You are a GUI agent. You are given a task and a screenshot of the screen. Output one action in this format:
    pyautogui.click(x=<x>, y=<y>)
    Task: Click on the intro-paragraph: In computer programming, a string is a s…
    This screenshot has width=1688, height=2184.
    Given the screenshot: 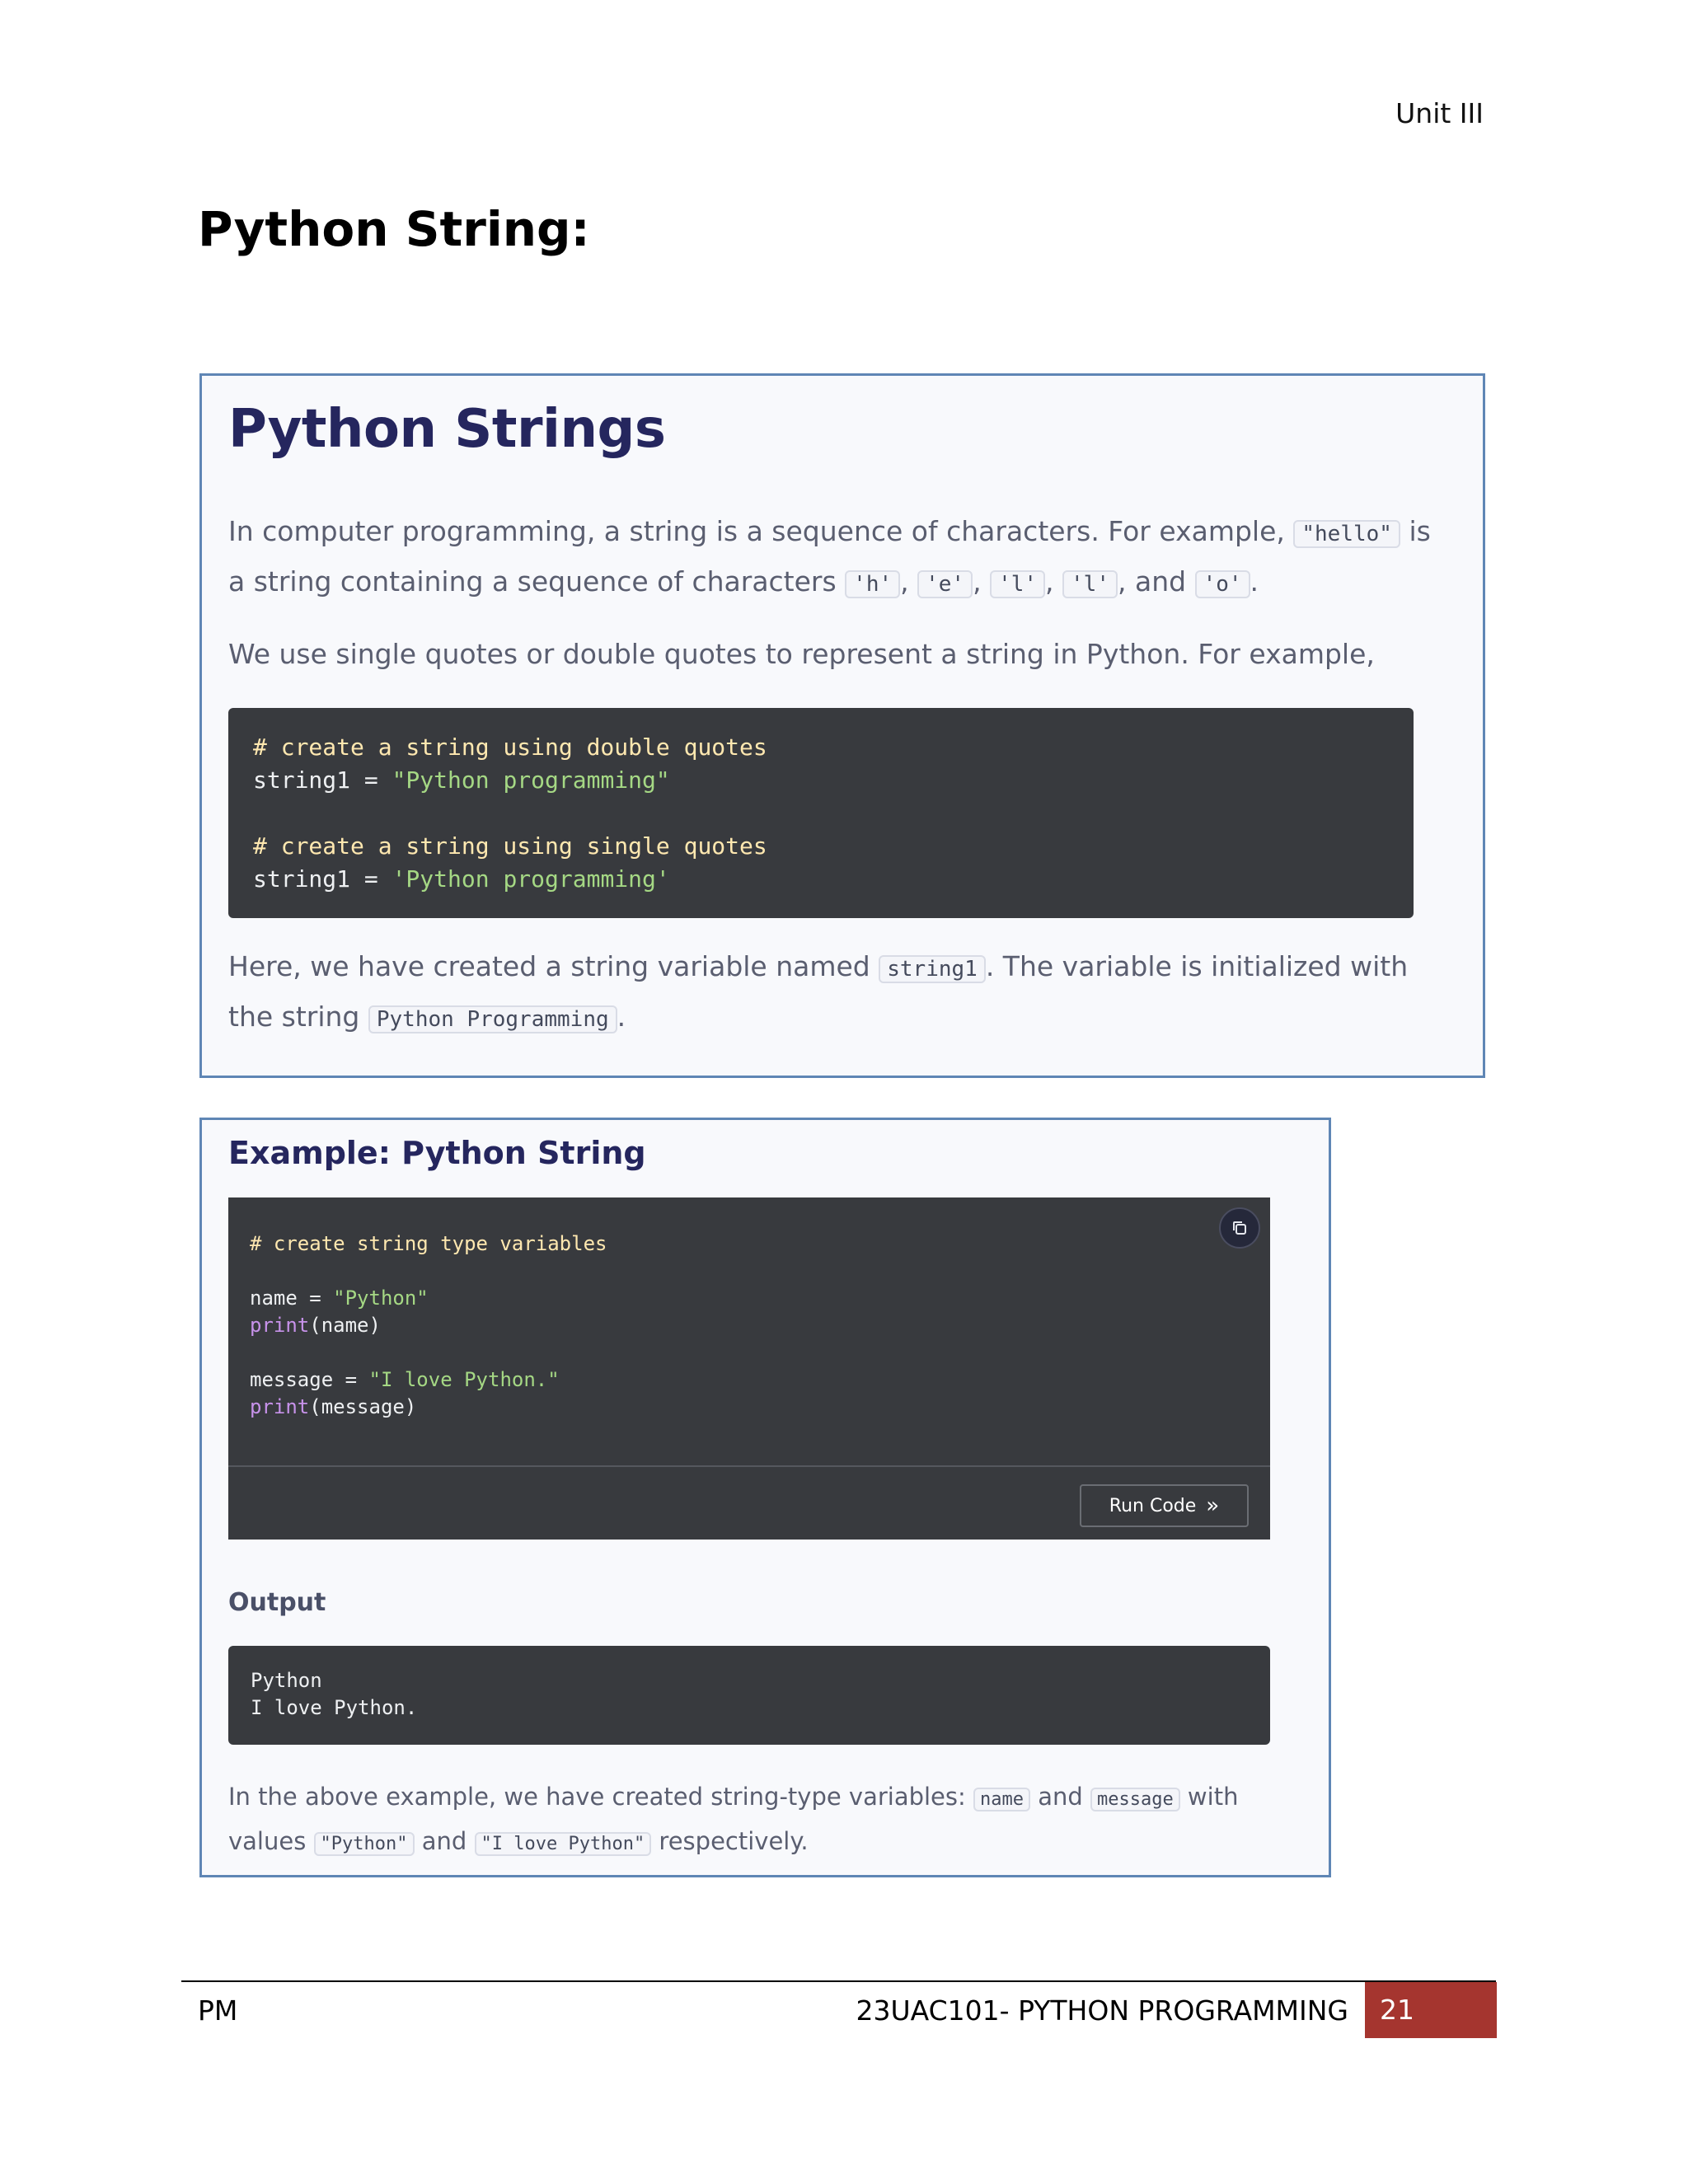 What is the action you would take?
    pyautogui.click(x=830, y=556)
    